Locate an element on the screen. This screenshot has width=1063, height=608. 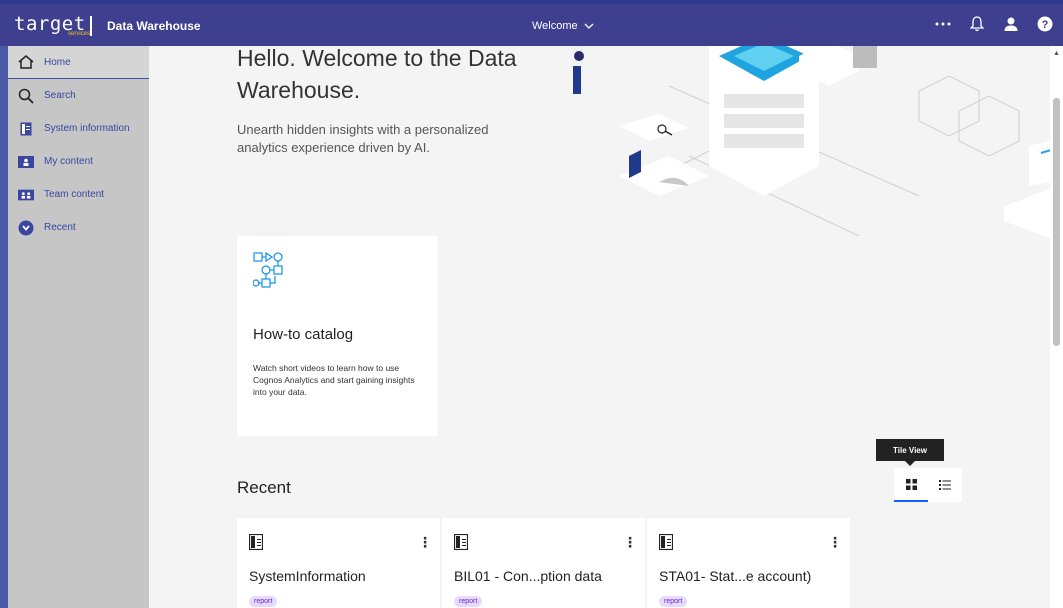
sidebar-item-label: Search is located at coordinates (60, 95).